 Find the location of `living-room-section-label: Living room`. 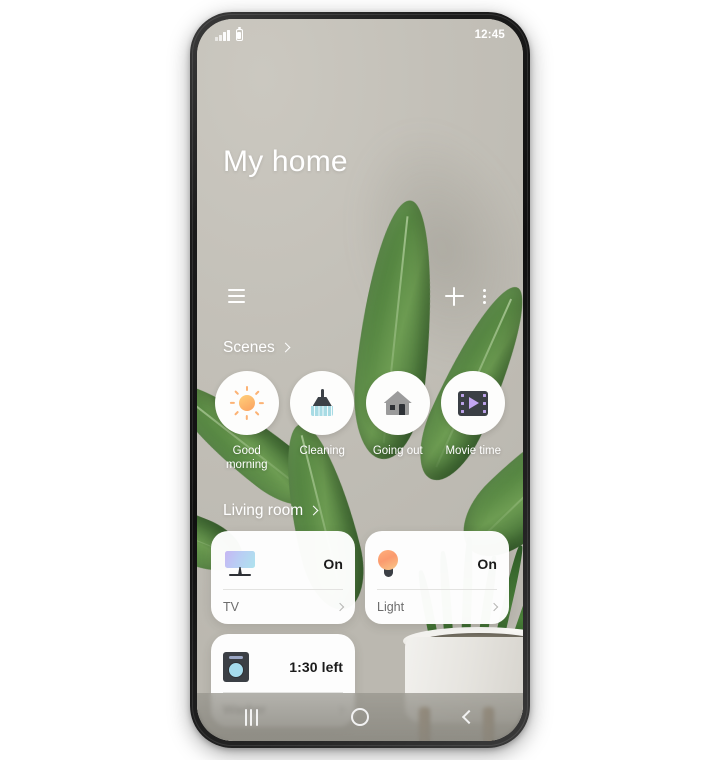

living-room-section-label: Living room is located at coordinates (263, 510).